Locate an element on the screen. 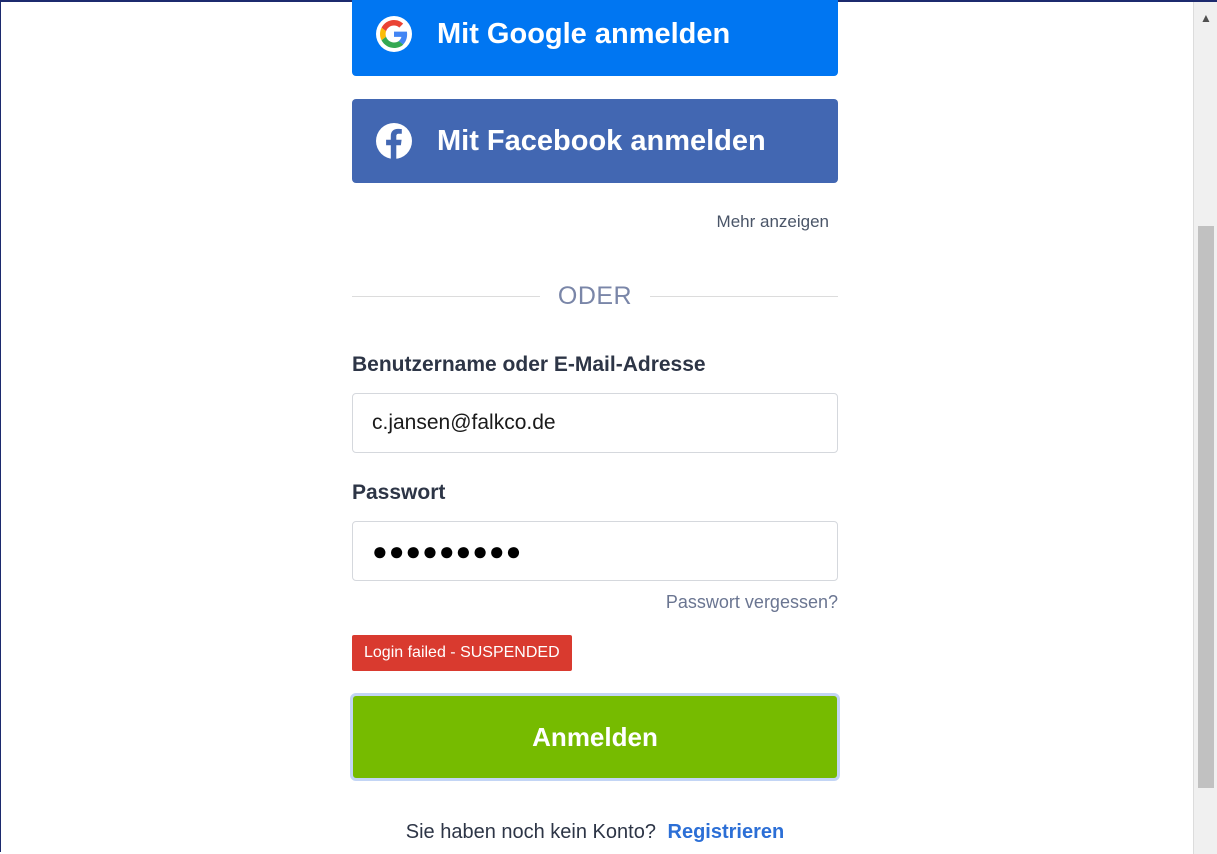 The height and width of the screenshot is (854, 1217). username-input: c.jansen@falkco.de is located at coordinates (595, 423).